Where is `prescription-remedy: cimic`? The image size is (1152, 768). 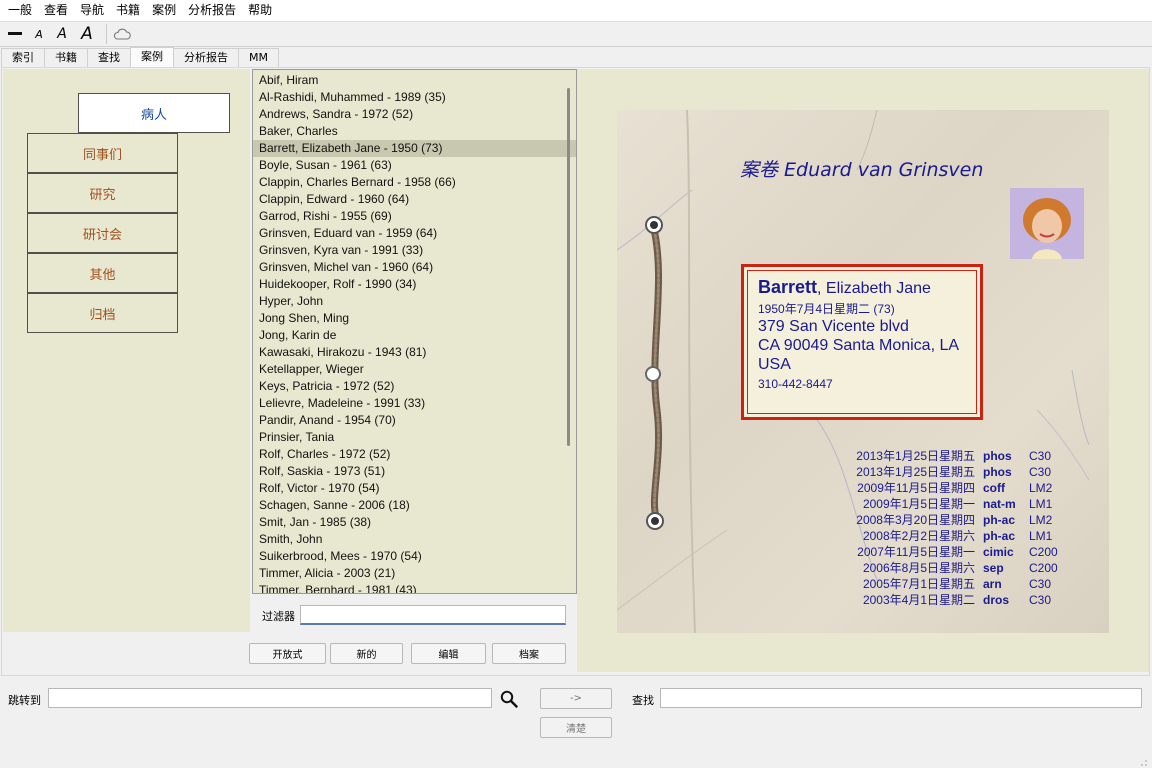 prescription-remedy: cimic is located at coordinates (998, 552).